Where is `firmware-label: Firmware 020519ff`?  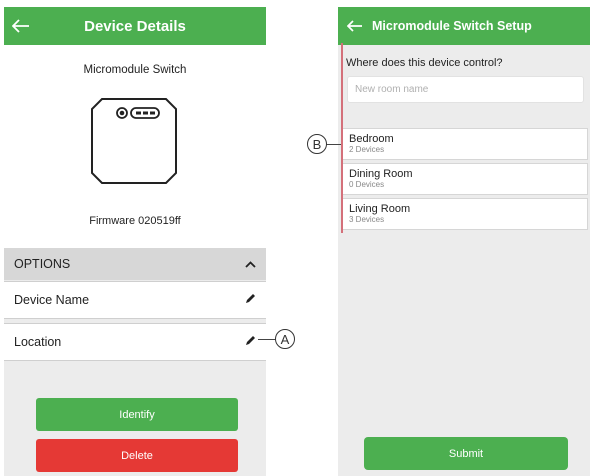 firmware-label: Firmware 020519ff is located at coordinates (135, 221).